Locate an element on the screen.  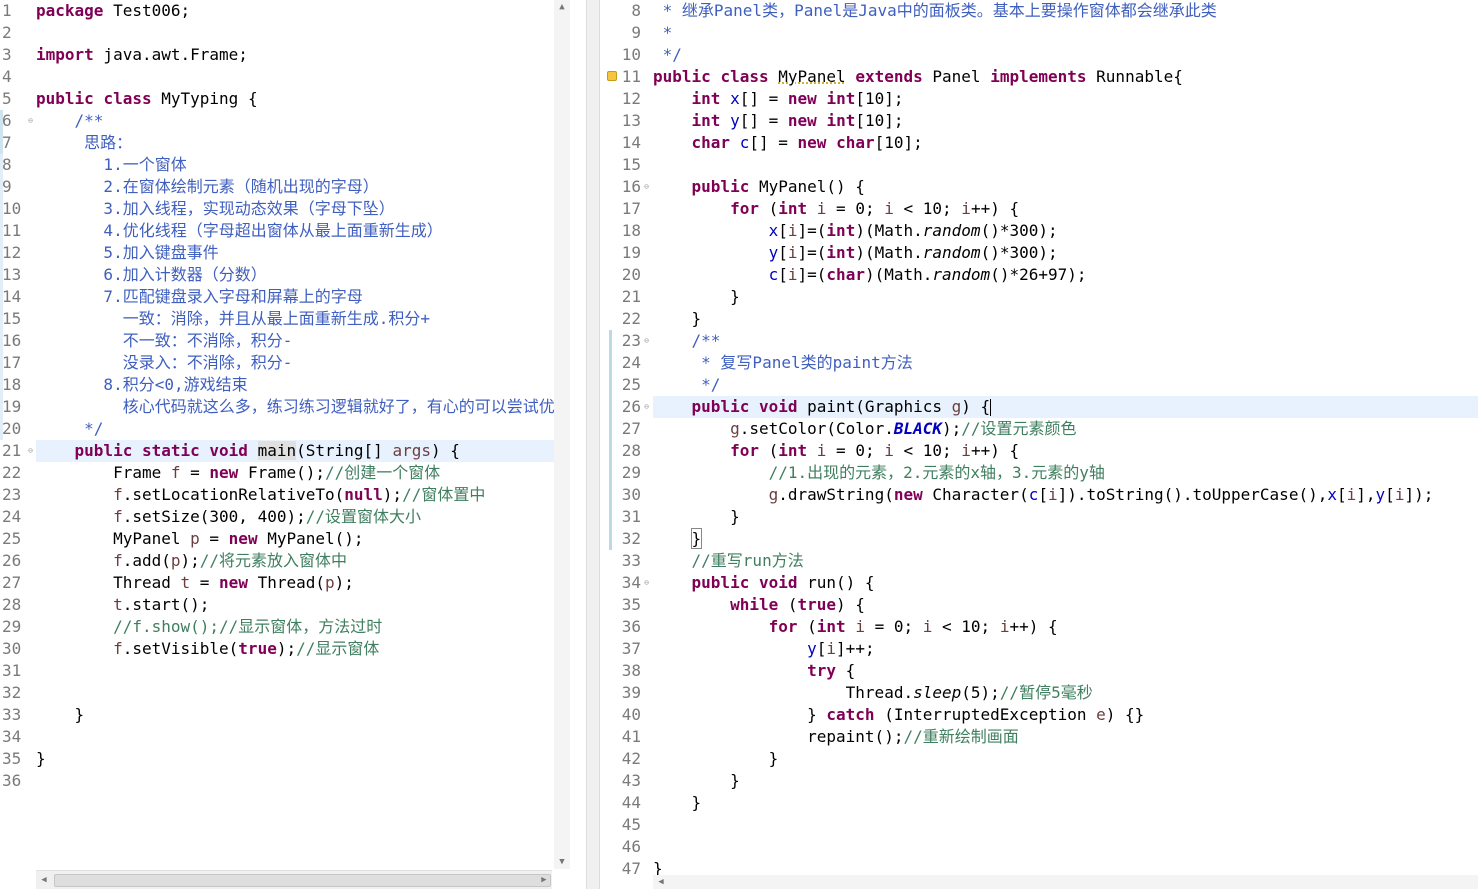
left-vertical-scrollbar: ▲ ▼ is located at coordinates (562, 434).